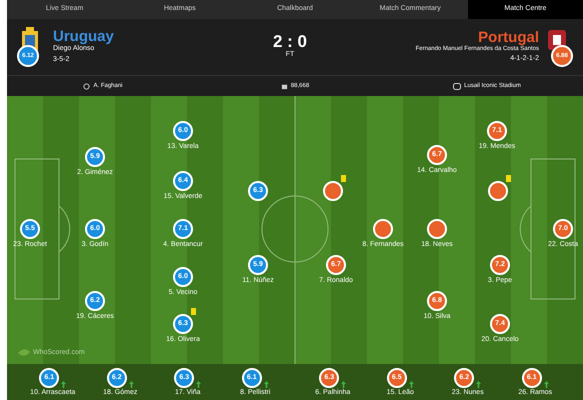  I want to click on team-name: Uruguay, so click(83, 36).